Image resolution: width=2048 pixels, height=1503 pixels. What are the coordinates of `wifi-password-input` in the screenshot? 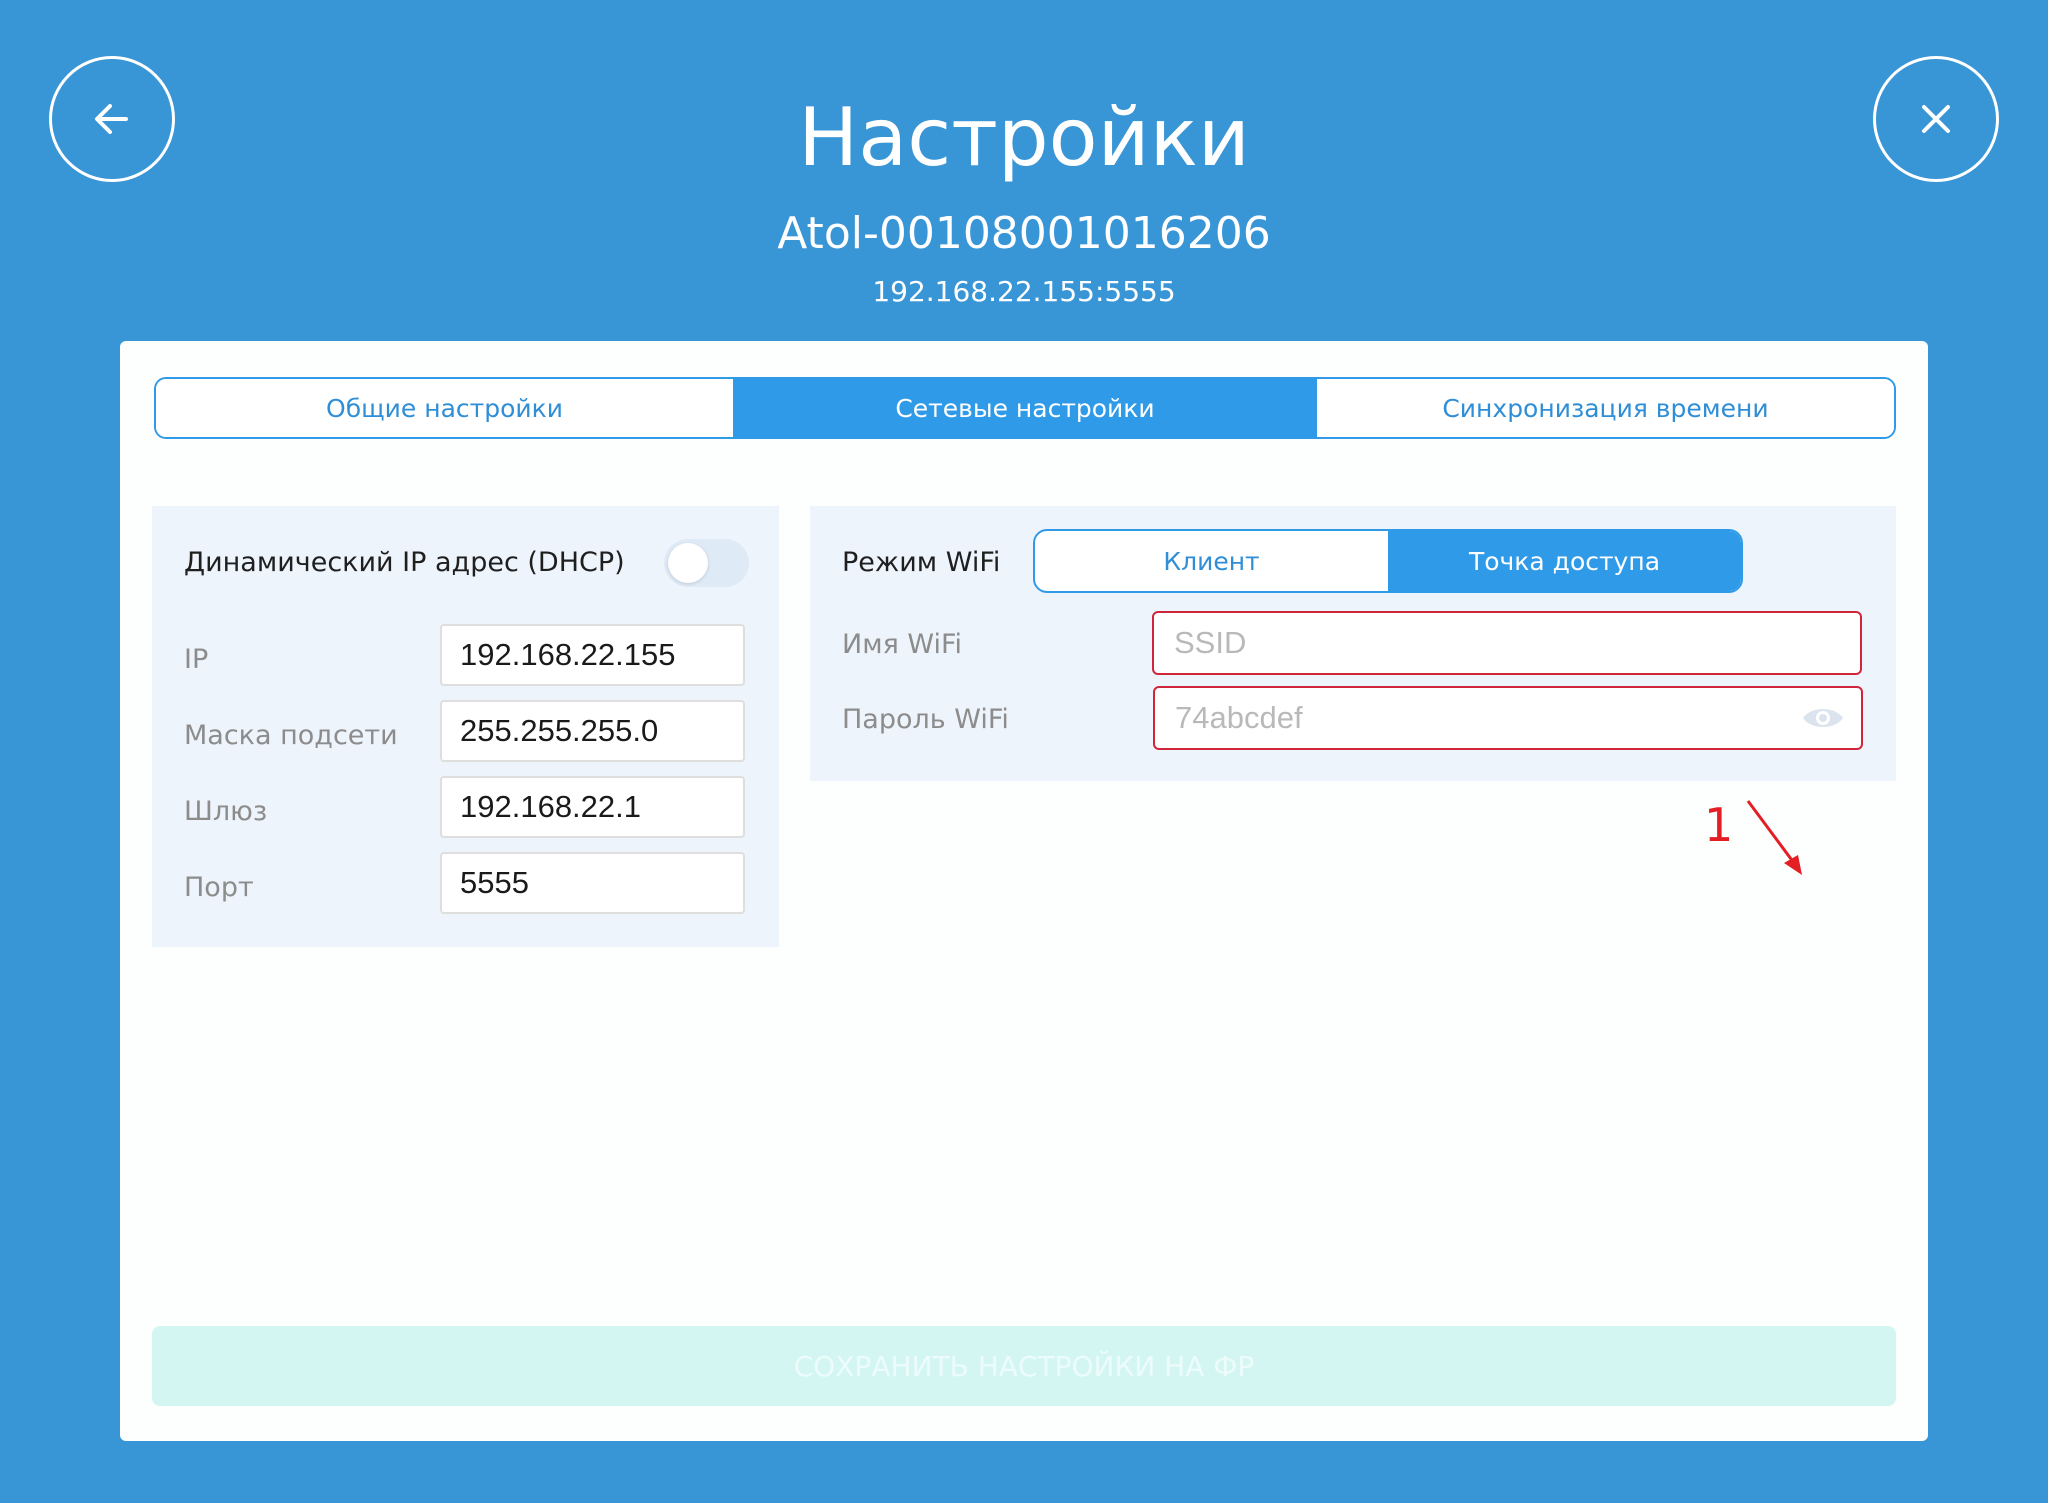 It's located at (1508, 718).